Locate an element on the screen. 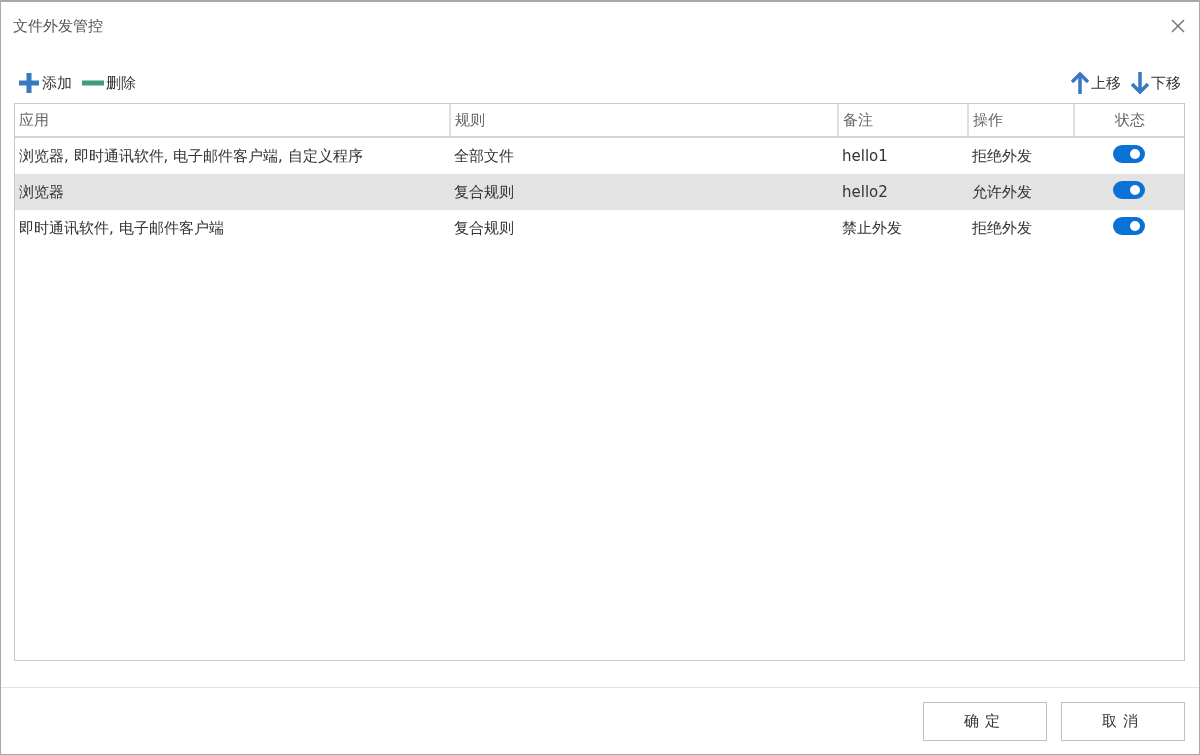  plus-icon is located at coordinates (29, 83).